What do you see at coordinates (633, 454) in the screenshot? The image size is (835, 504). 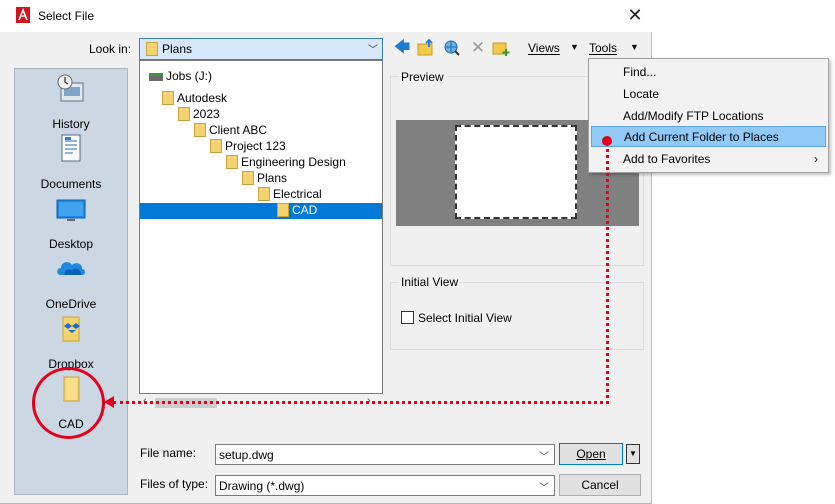 I see `open-options-dropdown-icon: ▼` at bounding box center [633, 454].